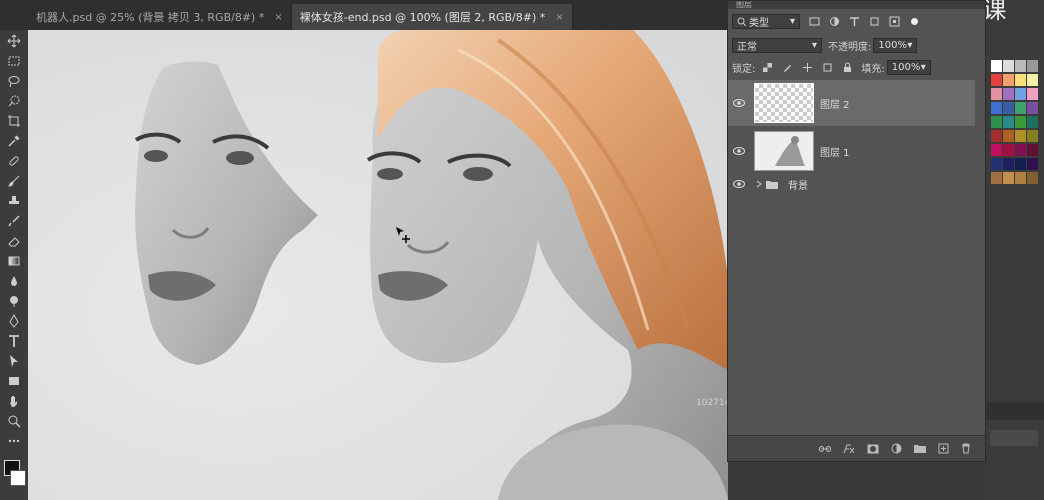 This screenshot has width=1044, height=500. What do you see at coordinates (14, 421) in the screenshot?
I see `zoom-icon` at bounding box center [14, 421].